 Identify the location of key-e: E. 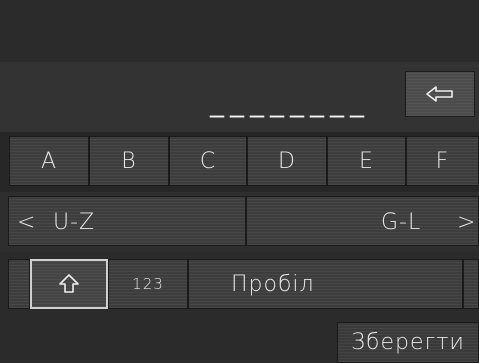
(366, 161).